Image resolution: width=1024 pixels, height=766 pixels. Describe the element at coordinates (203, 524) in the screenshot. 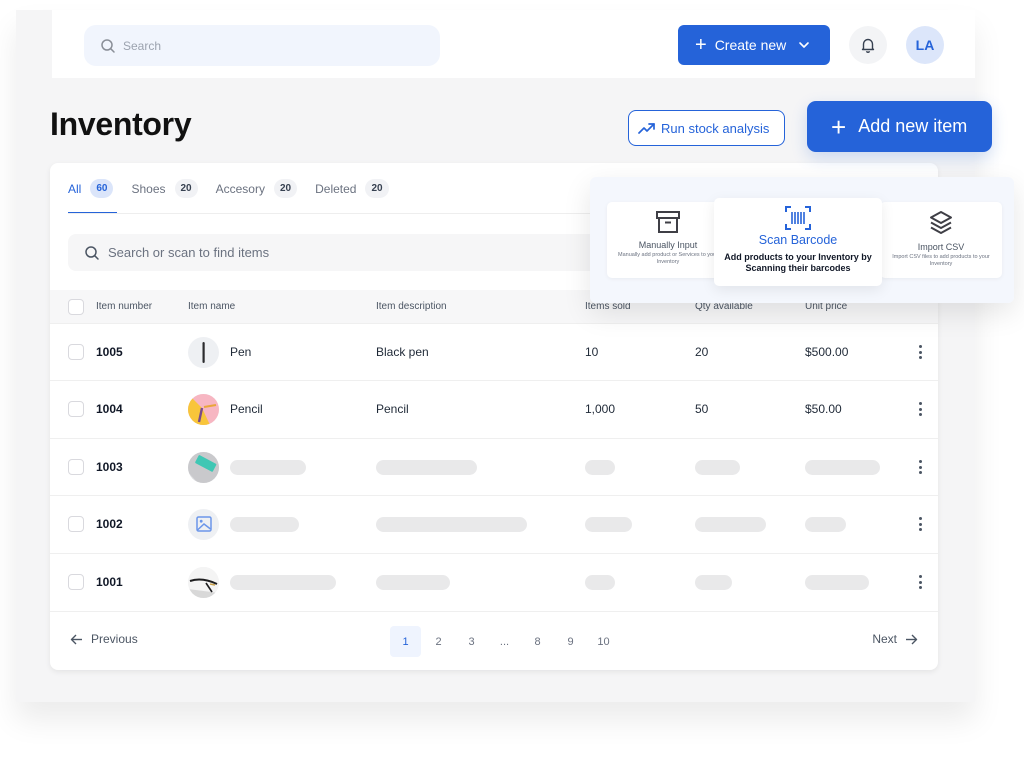

I see `image-placeholder-icon` at that location.